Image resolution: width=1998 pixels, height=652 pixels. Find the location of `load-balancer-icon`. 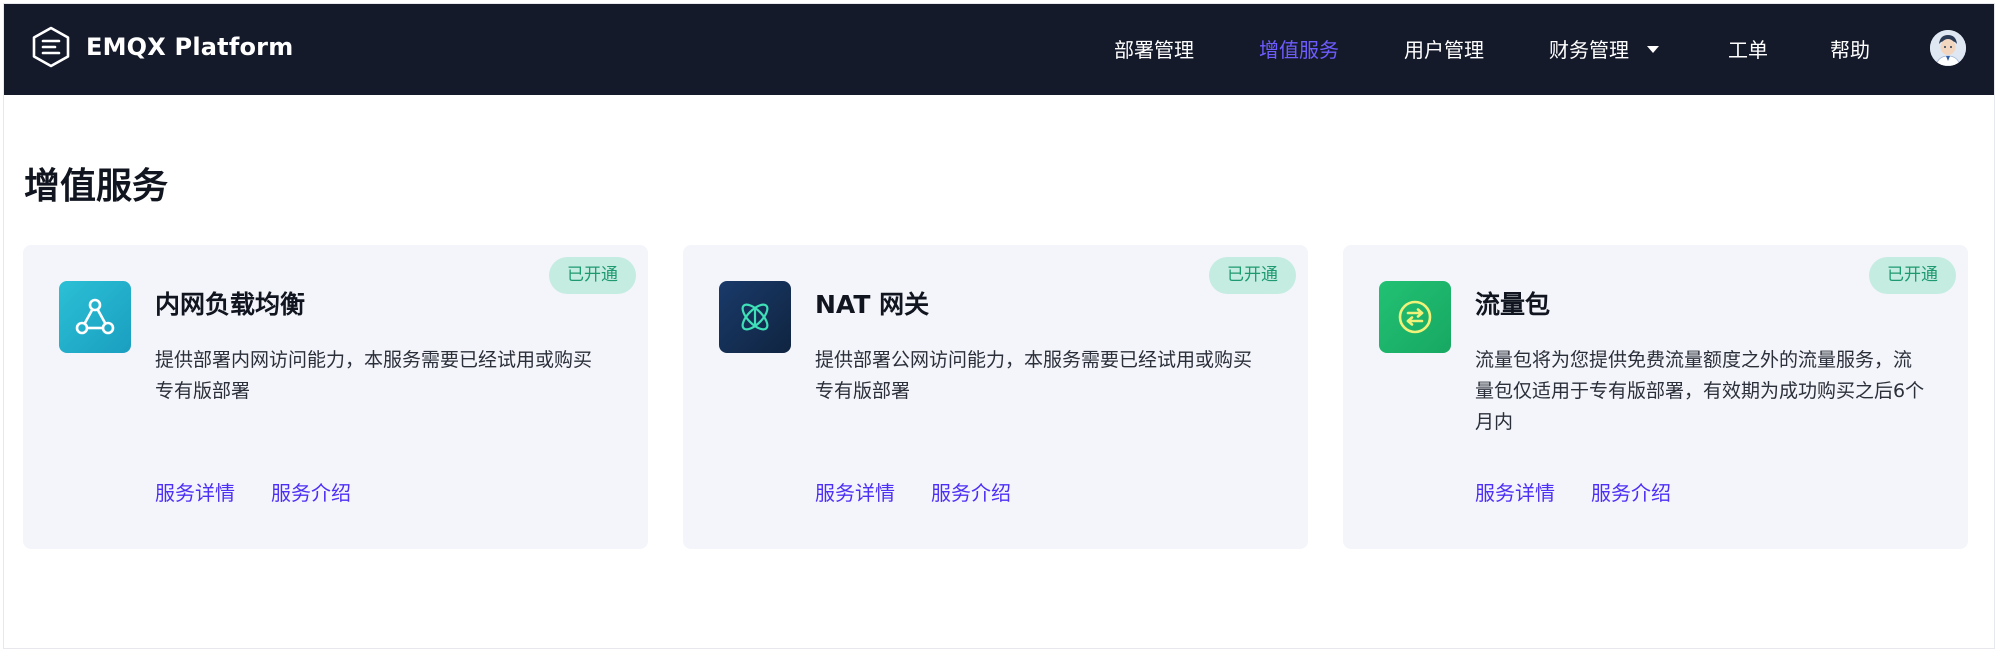

load-balancer-icon is located at coordinates (95, 317).